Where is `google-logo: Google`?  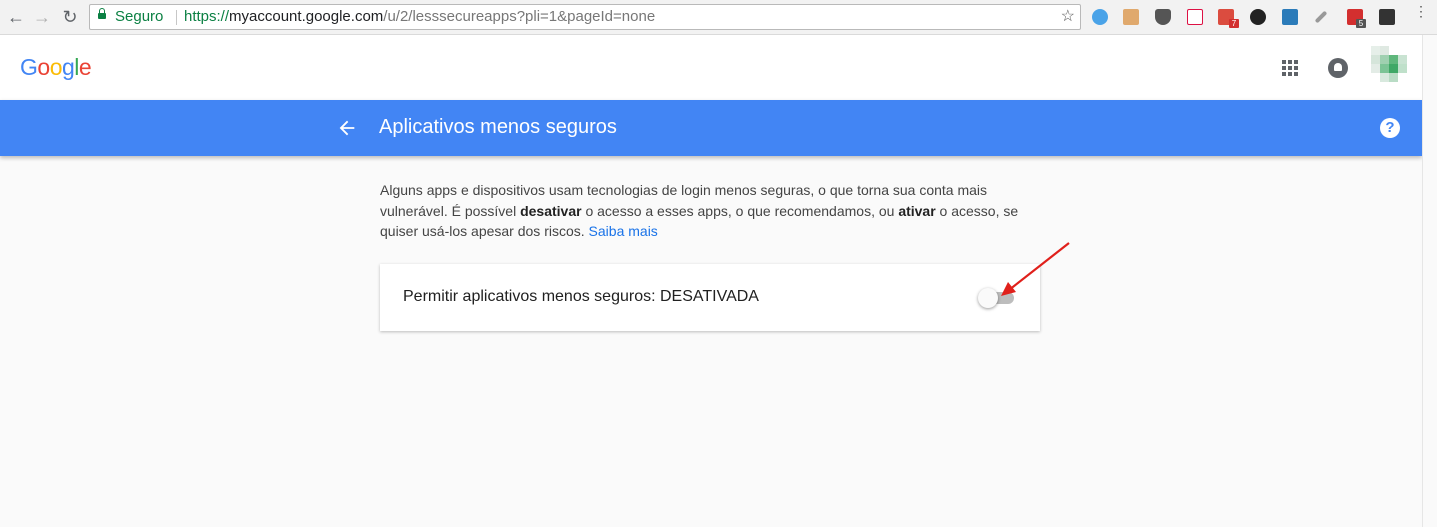
google-logo: Google is located at coordinates (56, 67).